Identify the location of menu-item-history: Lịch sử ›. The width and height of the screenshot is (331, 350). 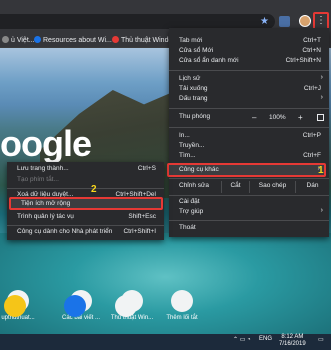
(249, 79).